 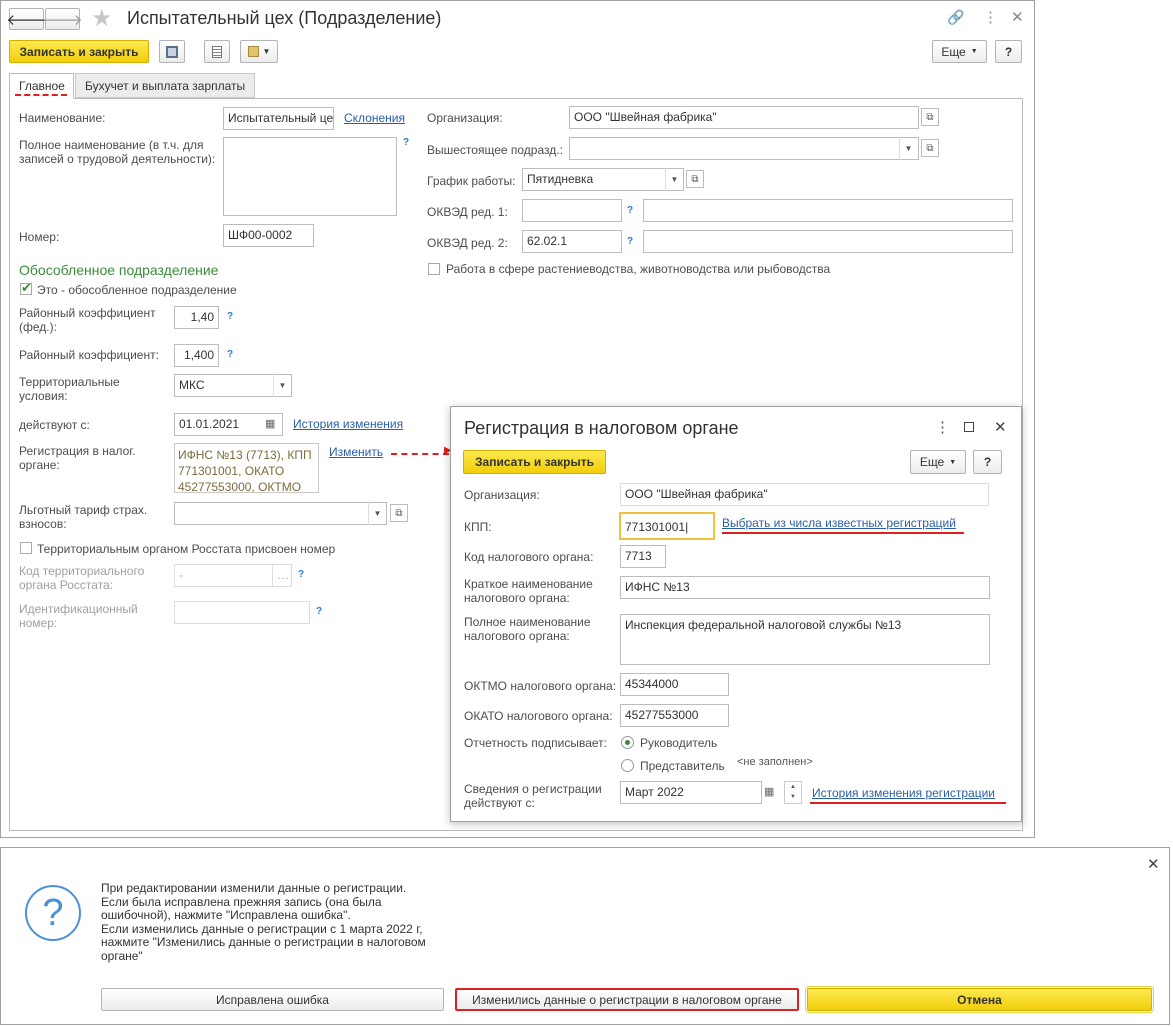 What do you see at coordinates (79, 51) in the screenshot?
I see `save-close-button: Записать и закрыть` at bounding box center [79, 51].